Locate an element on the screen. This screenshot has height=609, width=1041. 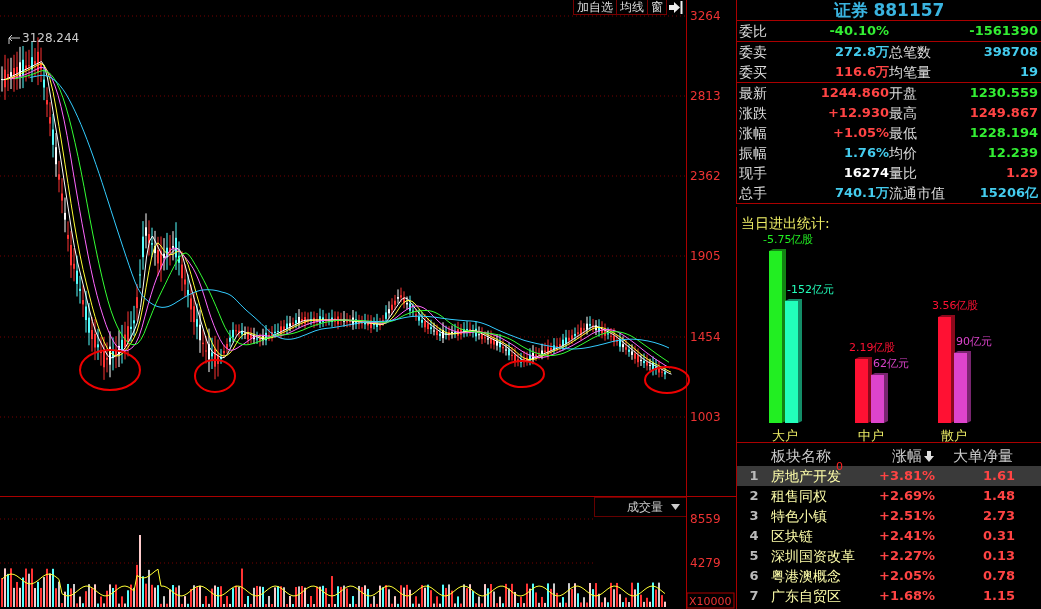
field-value: 398708 is located at coordinates (1010, 52).